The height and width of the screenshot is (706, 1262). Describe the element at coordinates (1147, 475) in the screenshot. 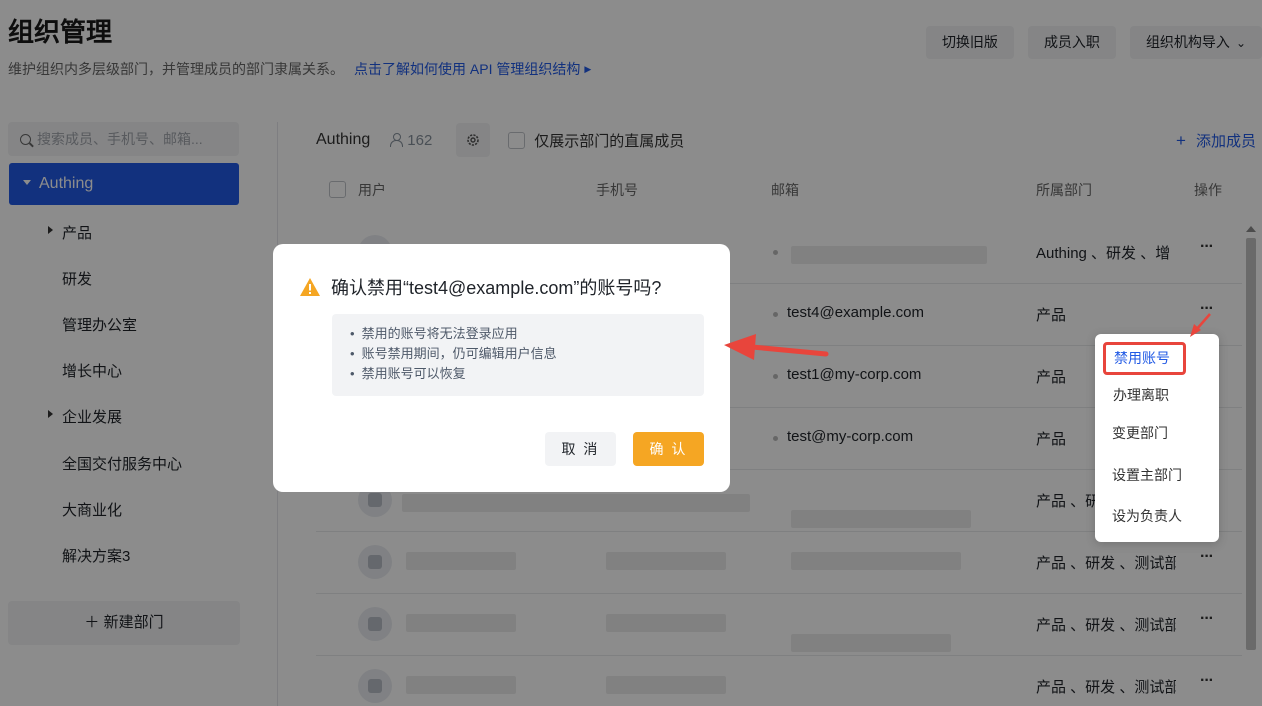

I see `menu-item-set-primary-dept: 设置主部门` at that location.